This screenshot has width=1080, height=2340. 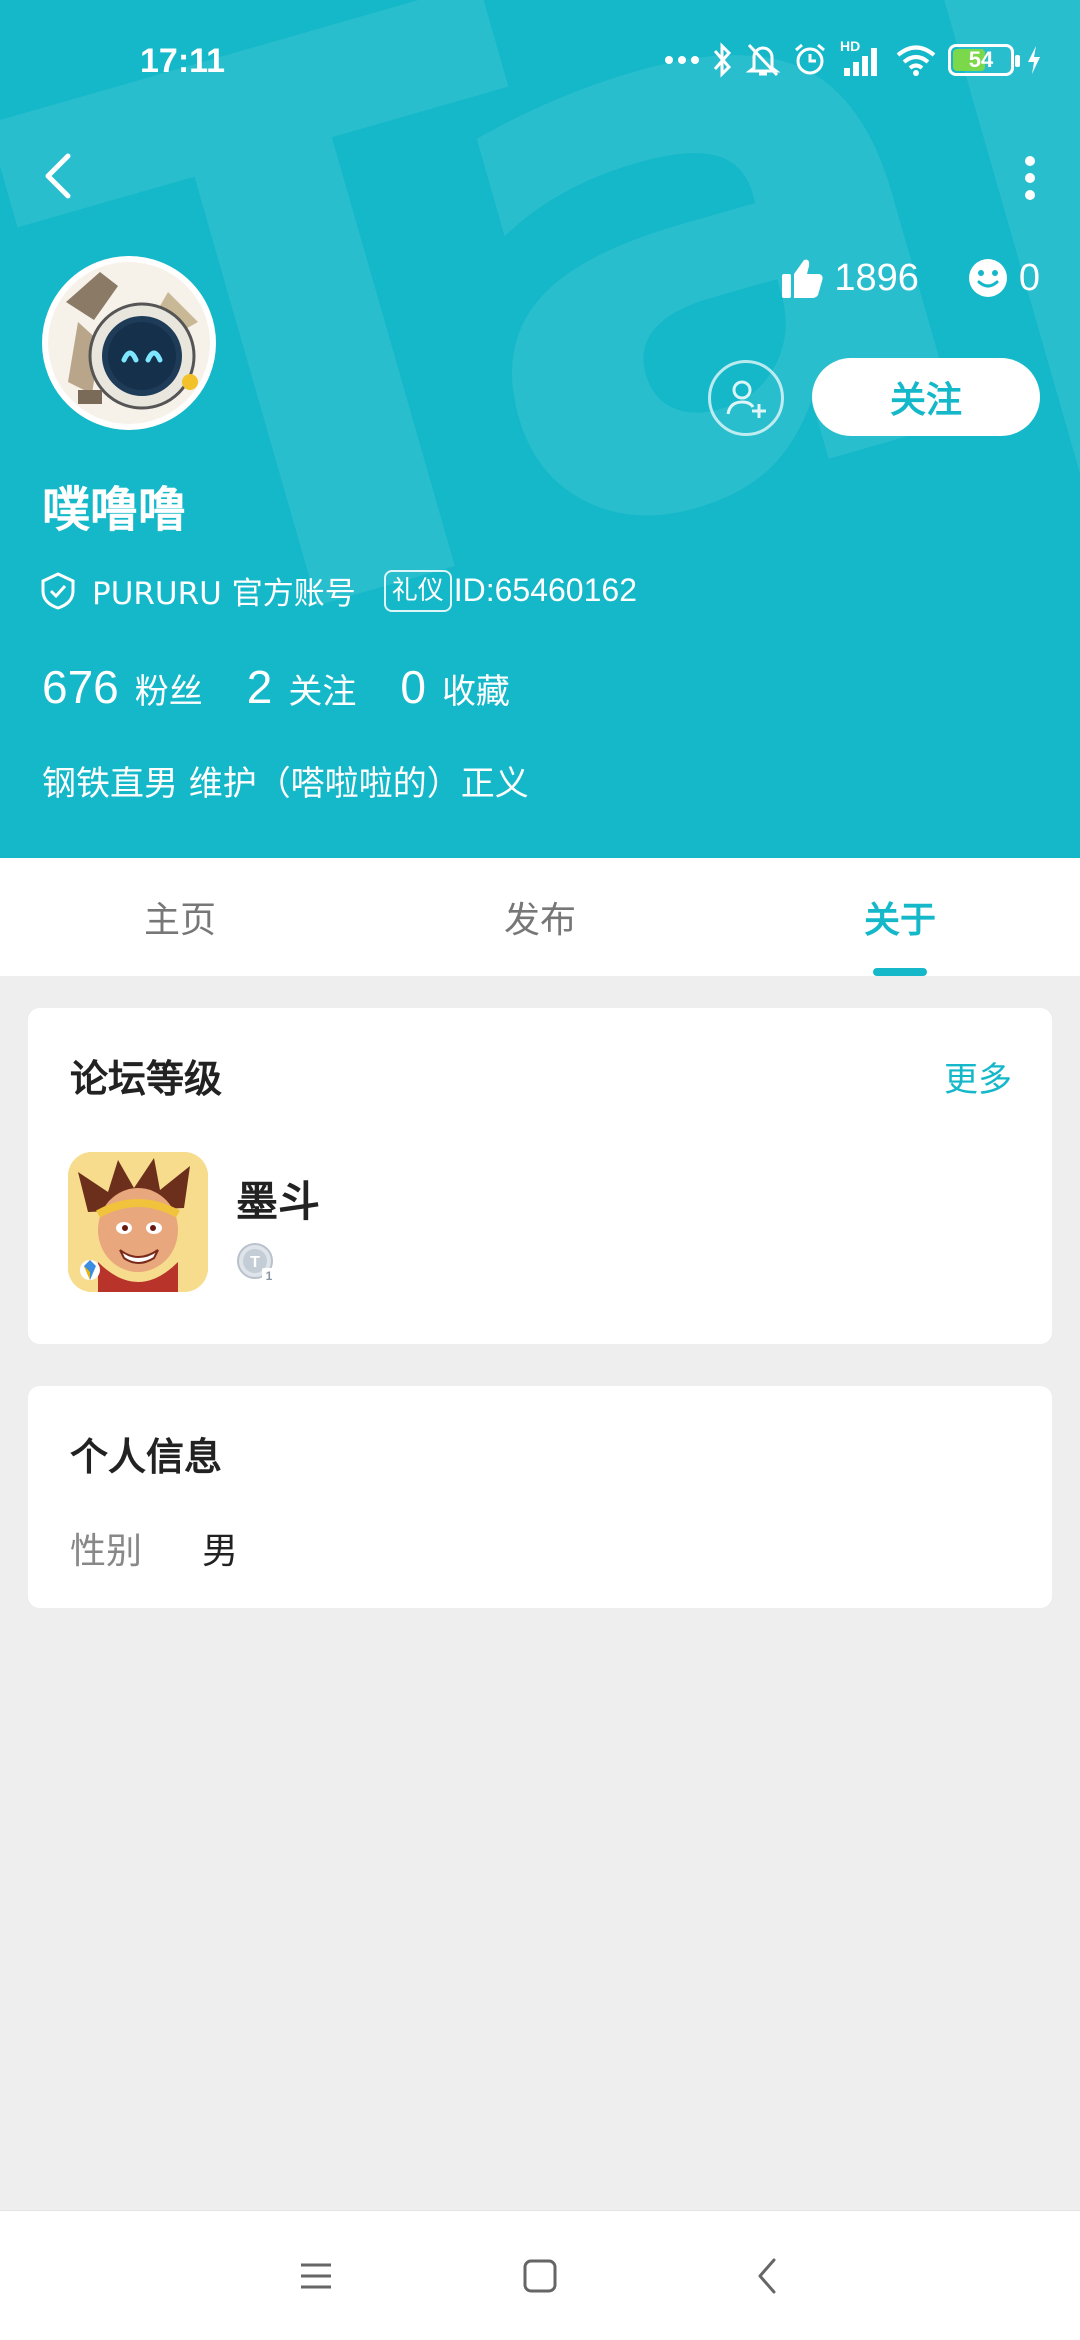 What do you see at coordinates (926, 397) in the screenshot?
I see `follow-button: 关注` at bounding box center [926, 397].